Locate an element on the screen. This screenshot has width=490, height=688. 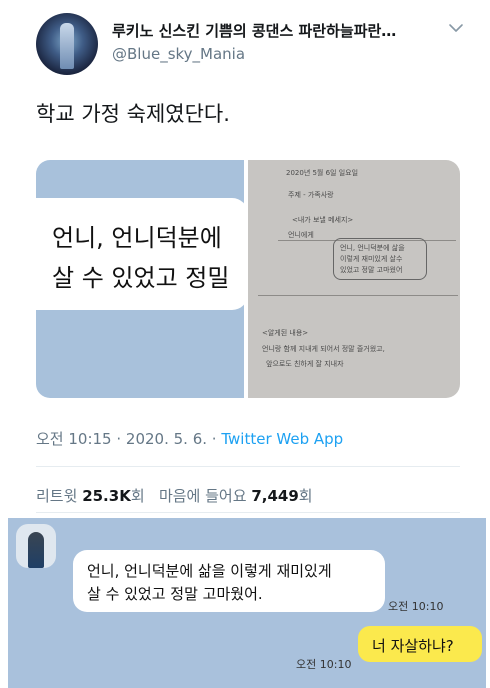
bubble-crop-line-2: 살 수 있었고 정밀 is located at coordinates (141, 278).